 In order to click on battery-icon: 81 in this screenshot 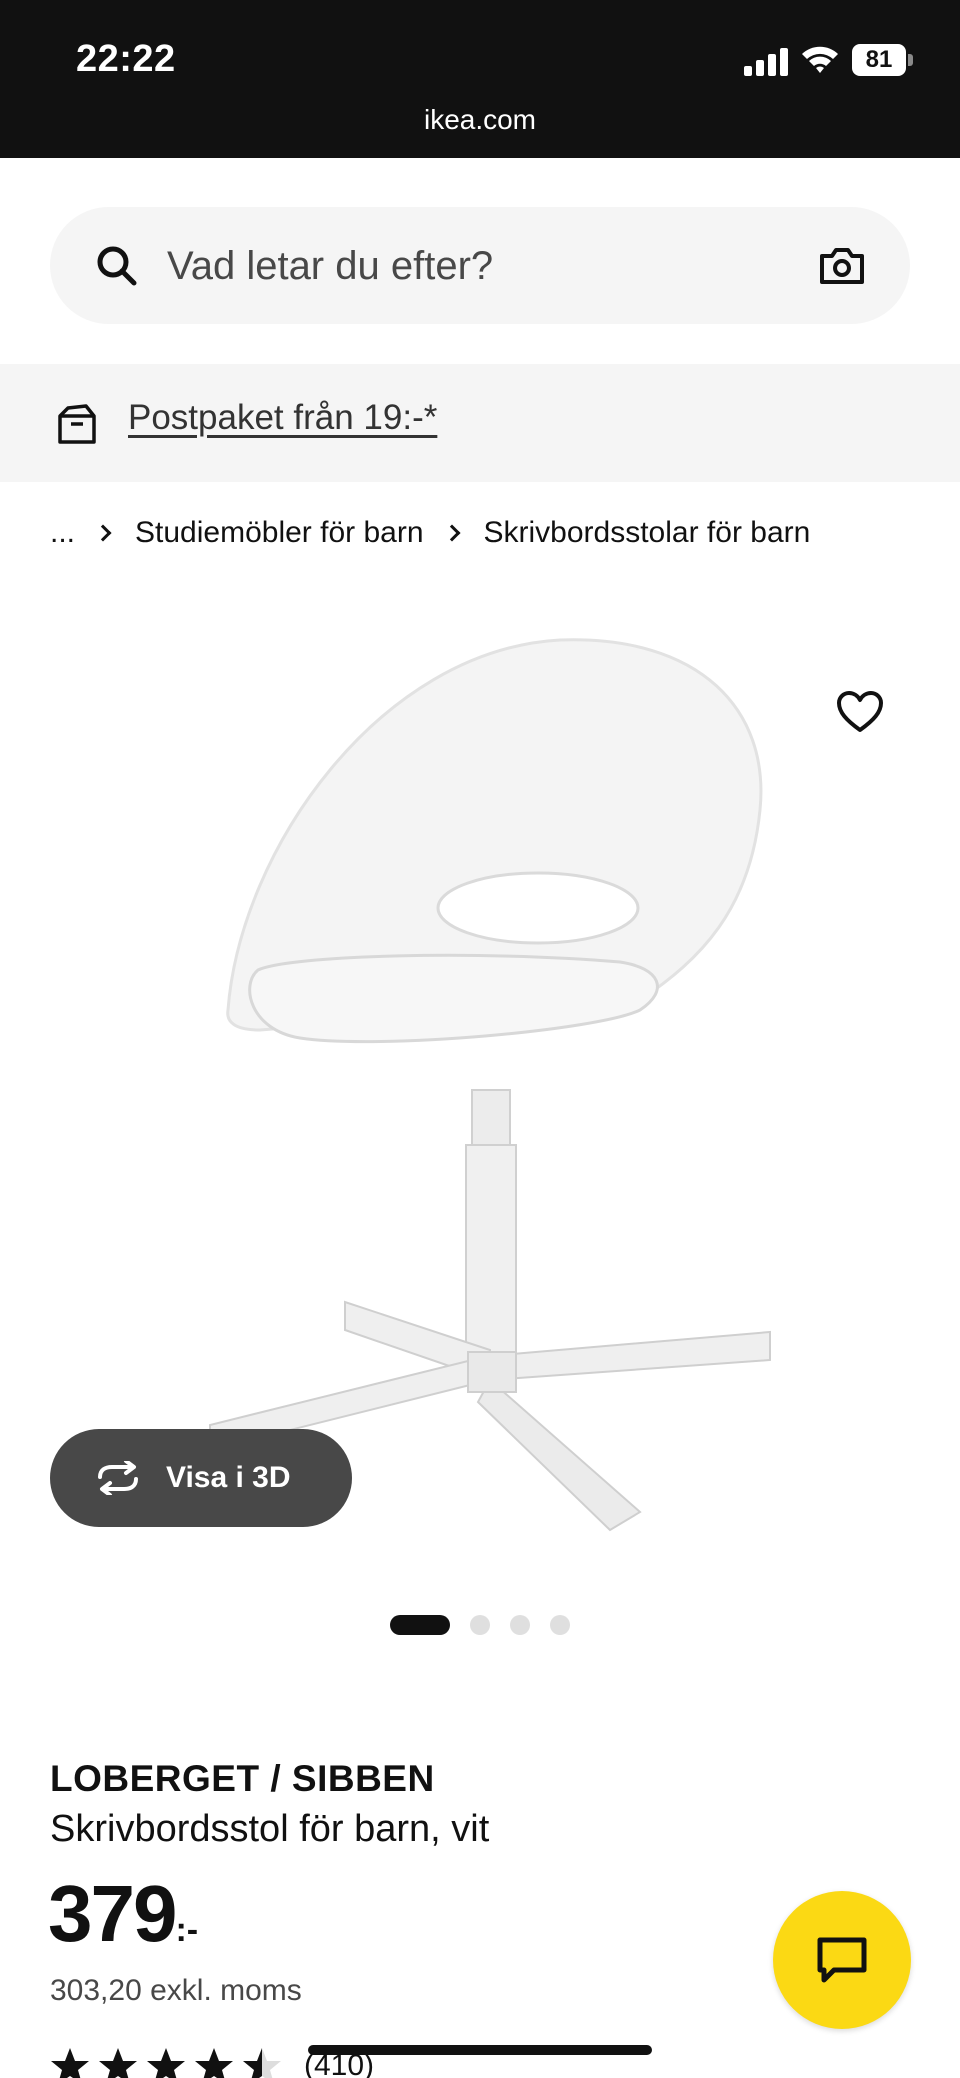, I will do `click(883, 60)`.